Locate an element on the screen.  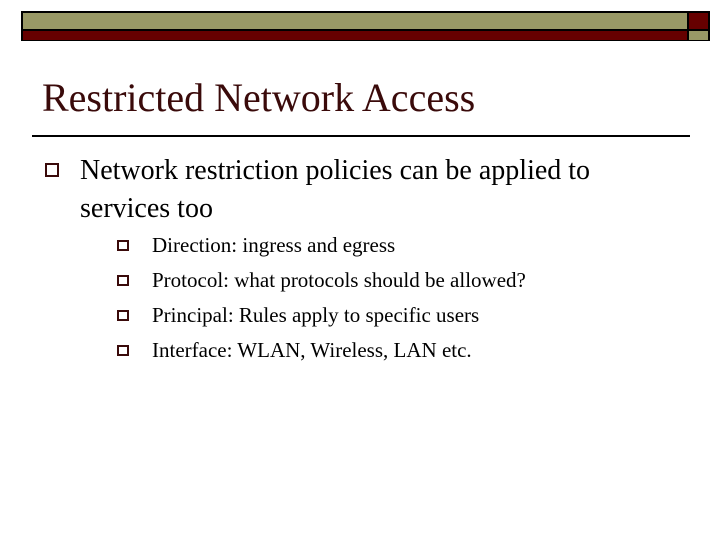
sub-bullet-text: Direction: ingress and egress is located at coordinates (274, 245).